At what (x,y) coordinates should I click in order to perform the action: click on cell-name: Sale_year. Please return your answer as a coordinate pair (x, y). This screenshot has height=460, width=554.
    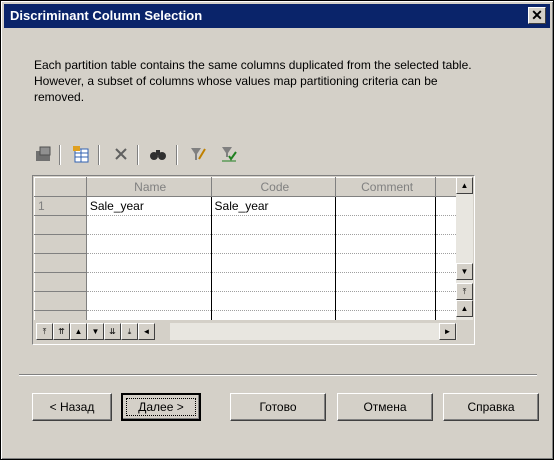
    Looking at the image, I should click on (149, 206).